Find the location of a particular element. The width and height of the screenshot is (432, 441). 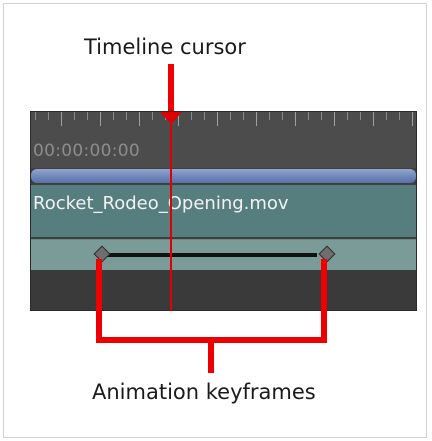

timeline-cursor-head is located at coordinates (171, 118).